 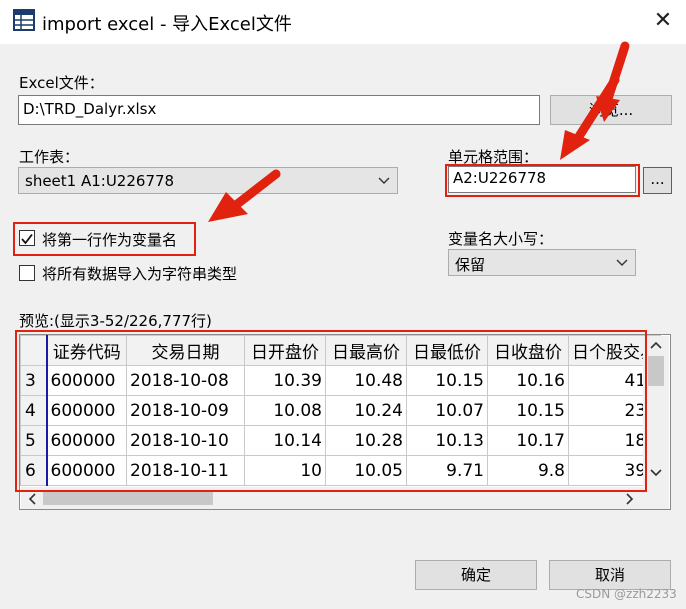 I want to click on arrow-to-first-row-option, so click(x=244, y=195).